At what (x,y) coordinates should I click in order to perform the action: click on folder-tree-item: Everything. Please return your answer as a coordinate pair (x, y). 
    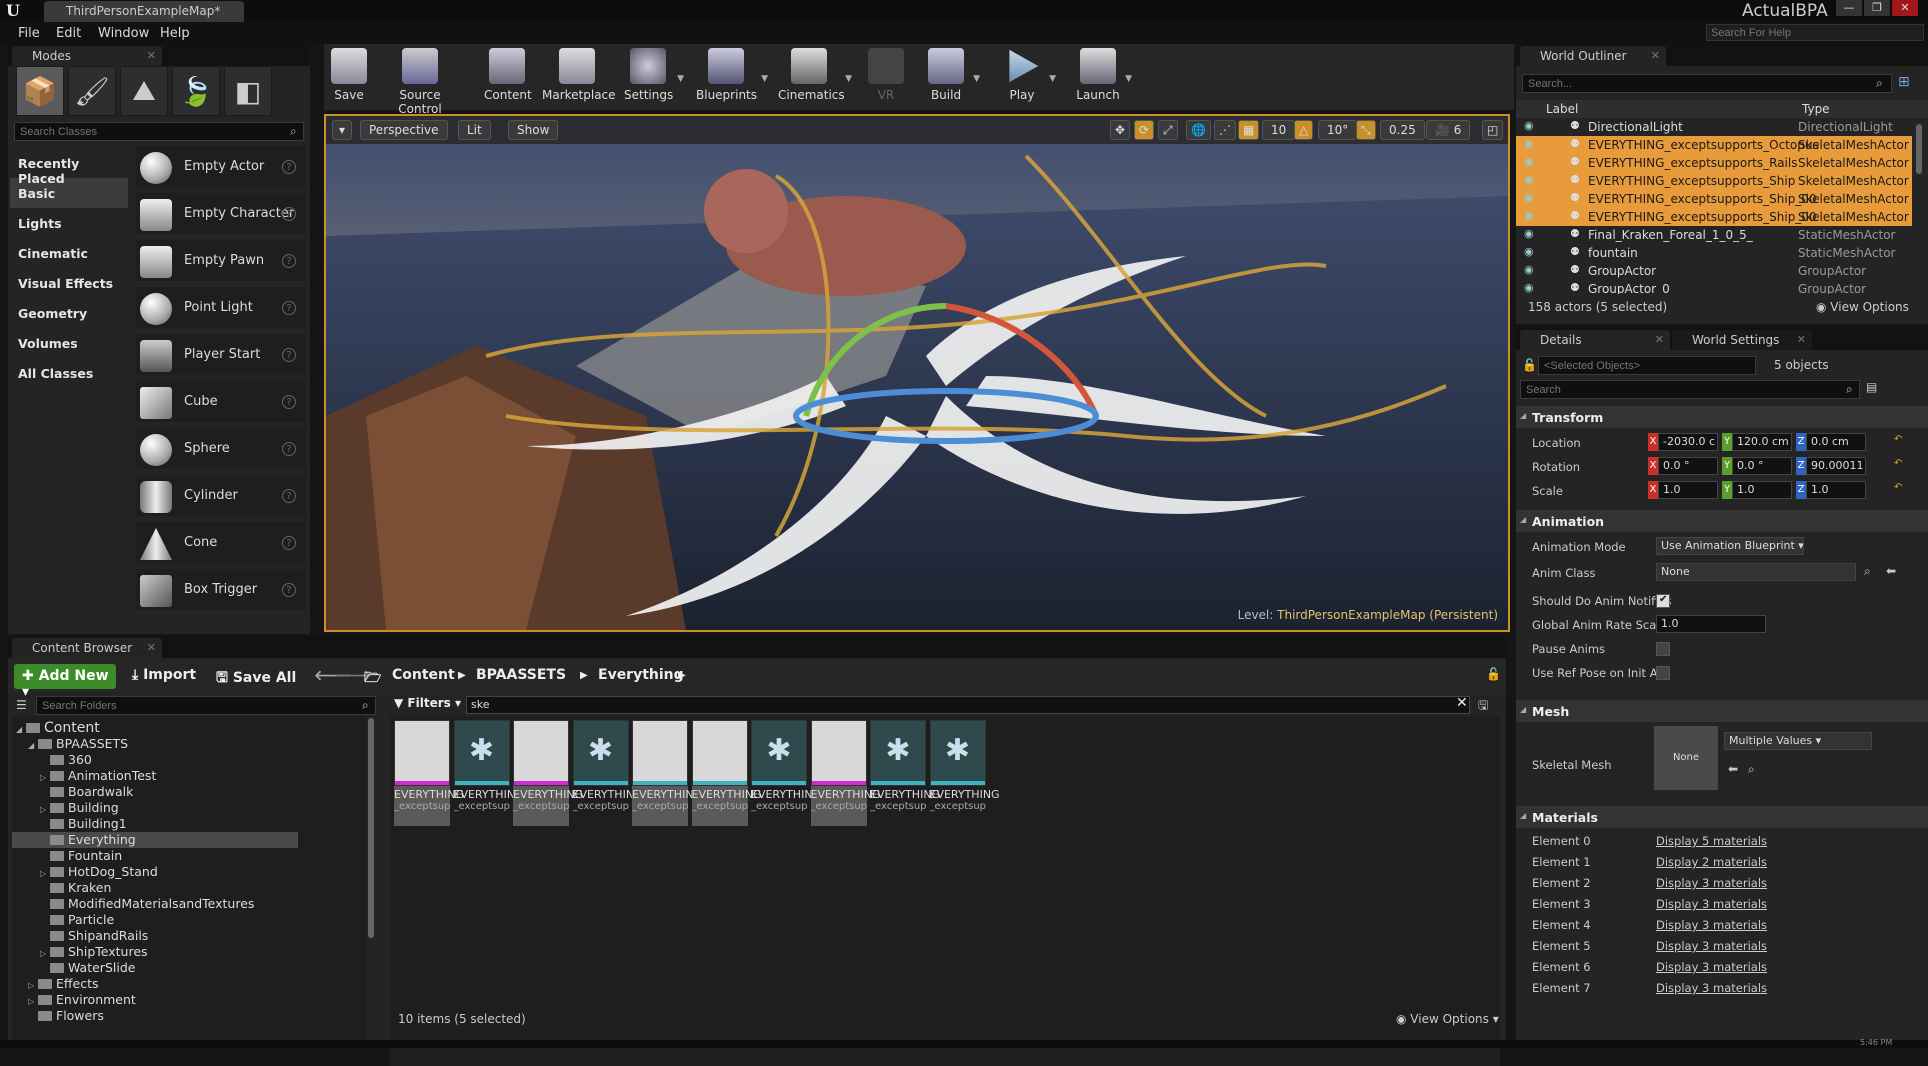
    Looking at the image, I should click on (155, 840).